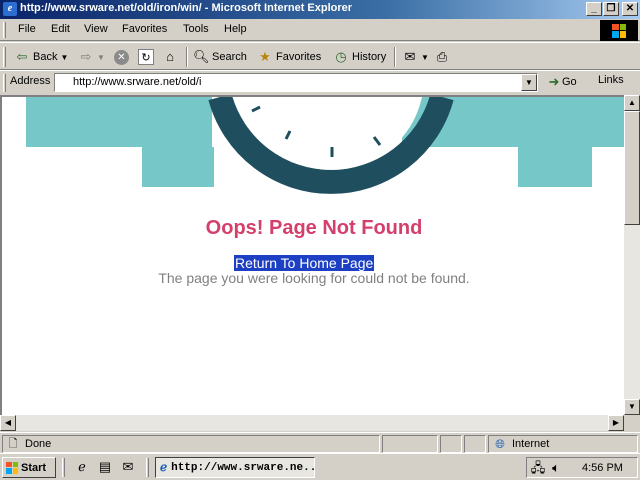 This screenshot has height=480, width=640. Describe the element at coordinates (619, 30) in the screenshot. I see `windows-logo` at that location.